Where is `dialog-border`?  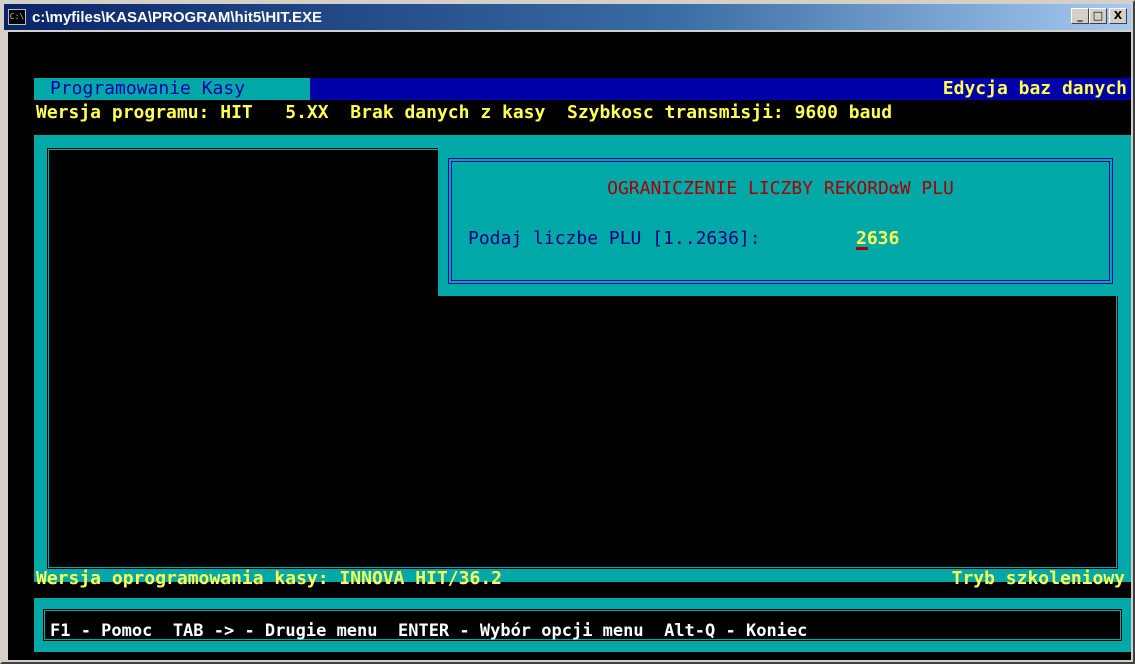
dialog-border is located at coordinates (780, 221).